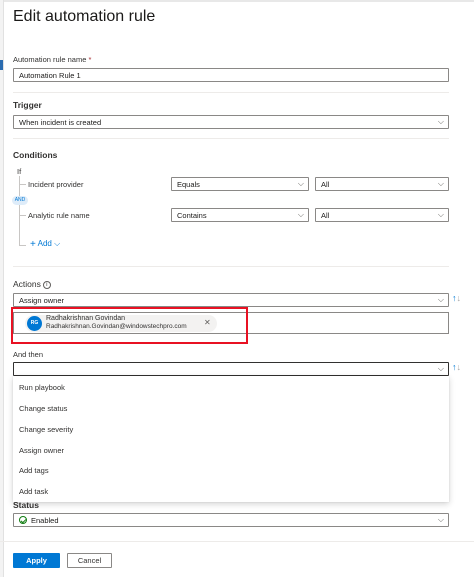  I want to click on footer-divider, so click(237, 541).